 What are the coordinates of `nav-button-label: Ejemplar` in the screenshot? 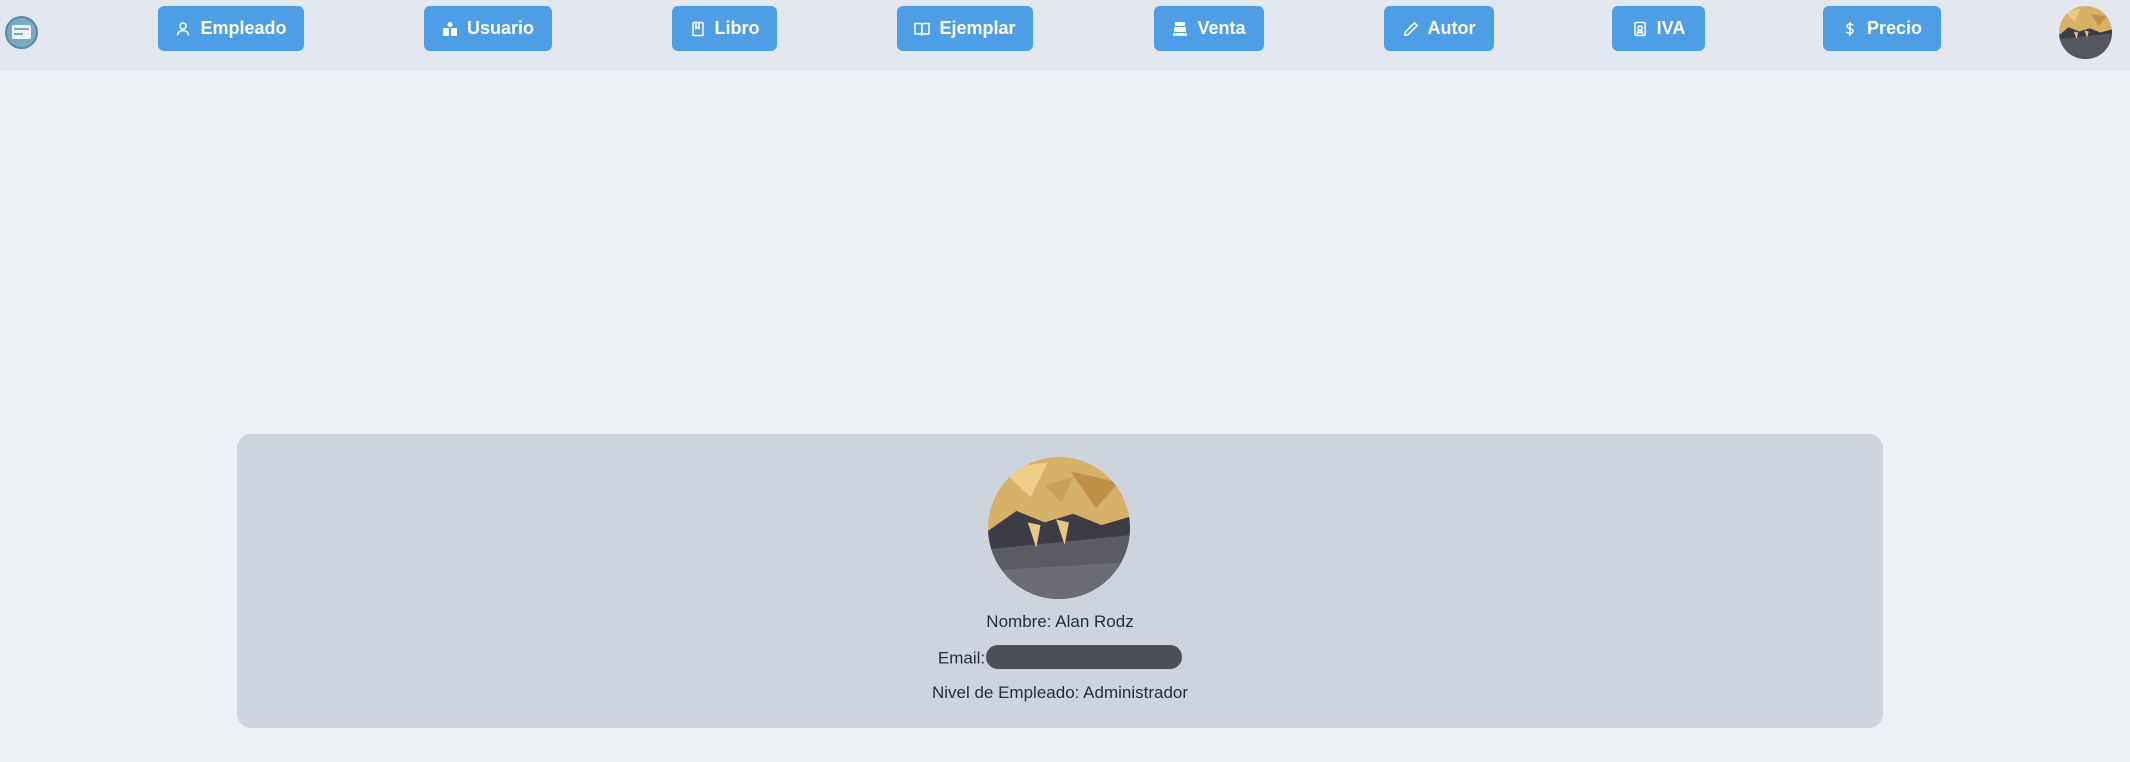 It's located at (977, 28).